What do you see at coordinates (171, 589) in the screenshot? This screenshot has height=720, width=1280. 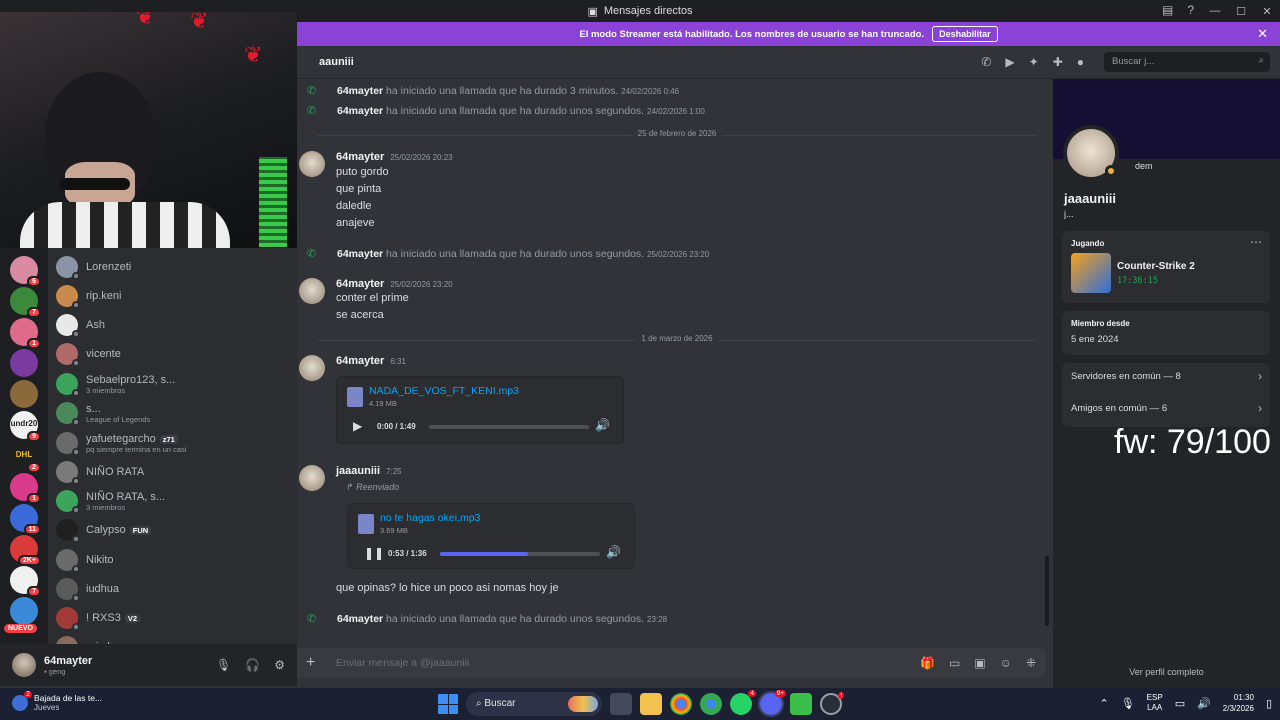 I see `dm-item: iudhua` at bounding box center [171, 589].